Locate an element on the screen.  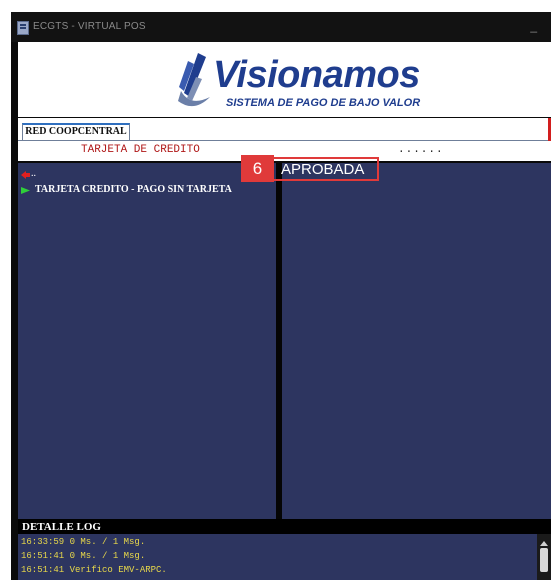
transaction-status: APROBADA is located at coordinates (323, 169).